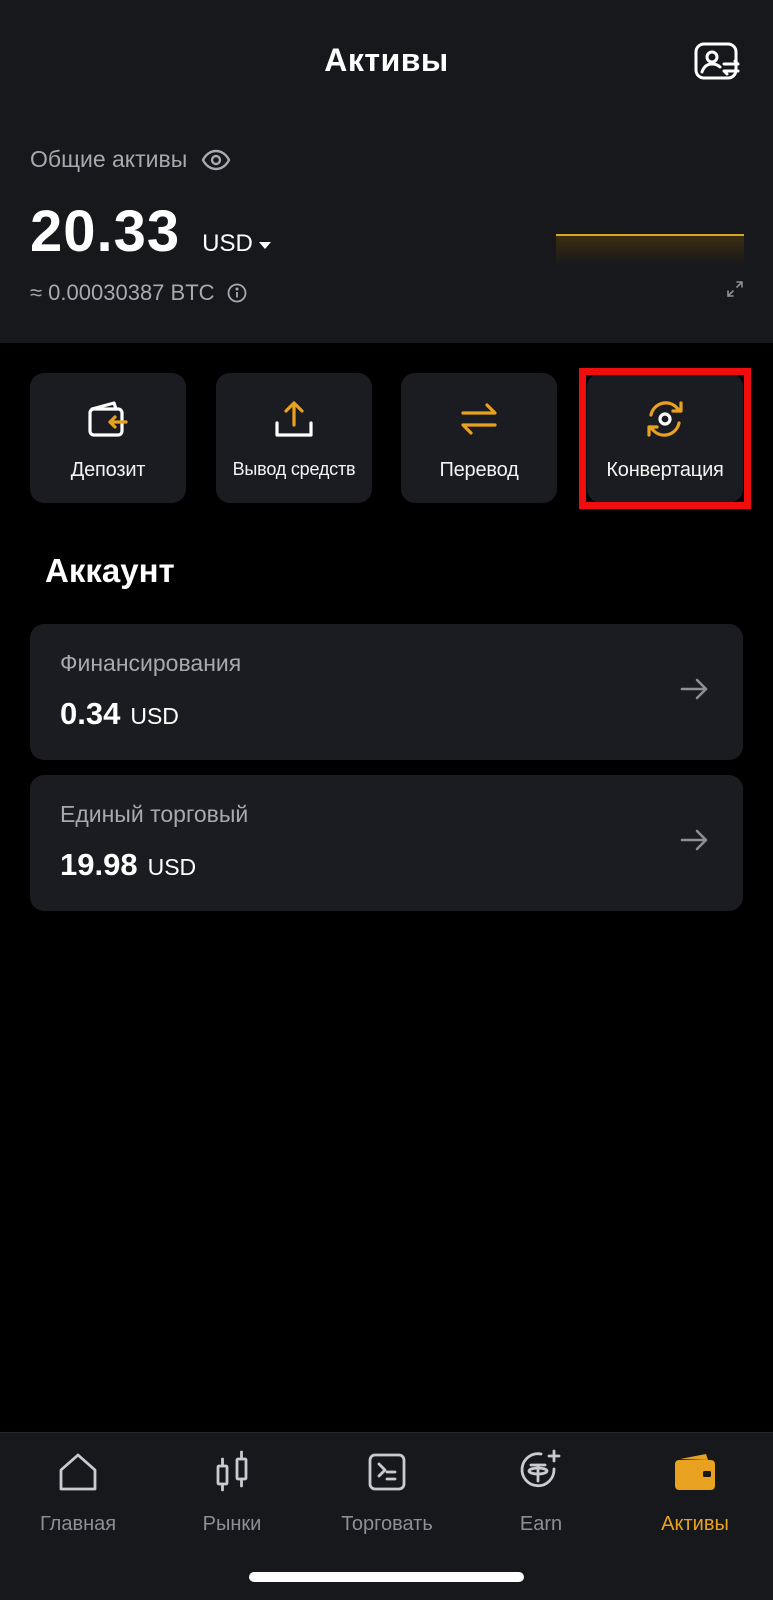  What do you see at coordinates (232, 1471) in the screenshot?
I see `markets-icon` at bounding box center [232, 1471].